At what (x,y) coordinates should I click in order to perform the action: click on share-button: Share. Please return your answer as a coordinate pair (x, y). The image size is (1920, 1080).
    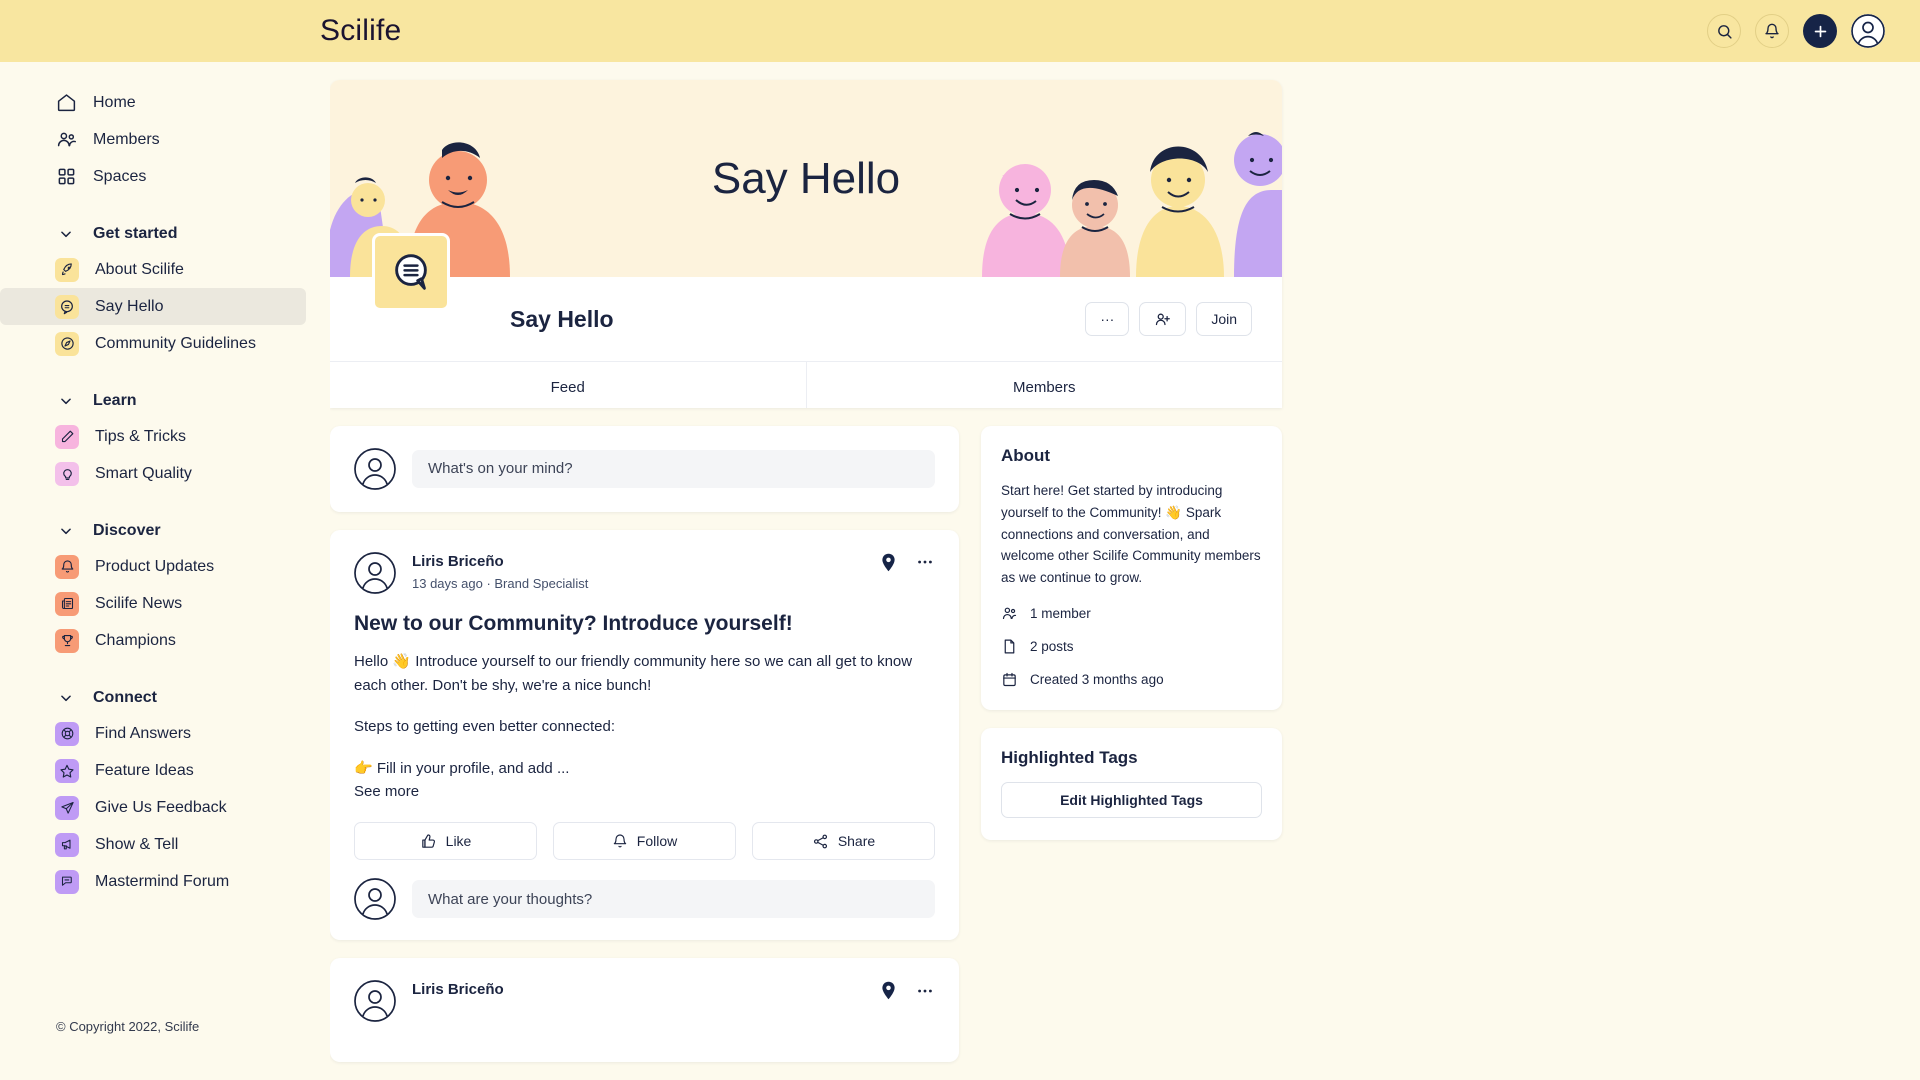
    Looking at the image, I should click on (843, 841).